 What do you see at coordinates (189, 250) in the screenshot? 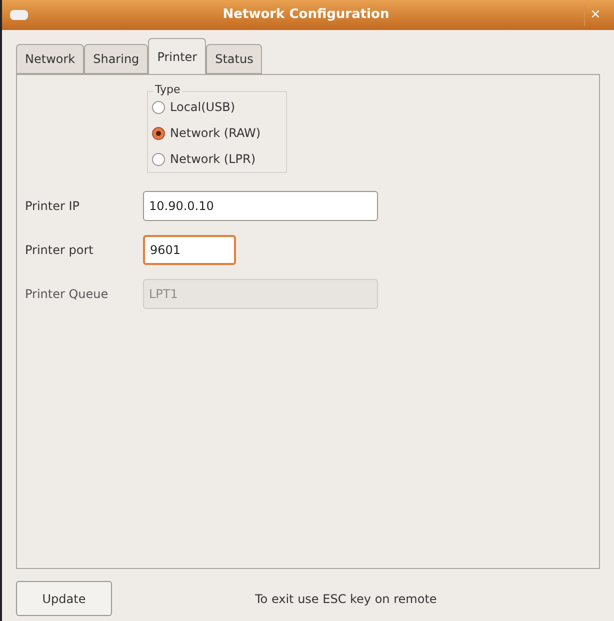
I see `input-field: 9601` at bounding box center [189, 250].